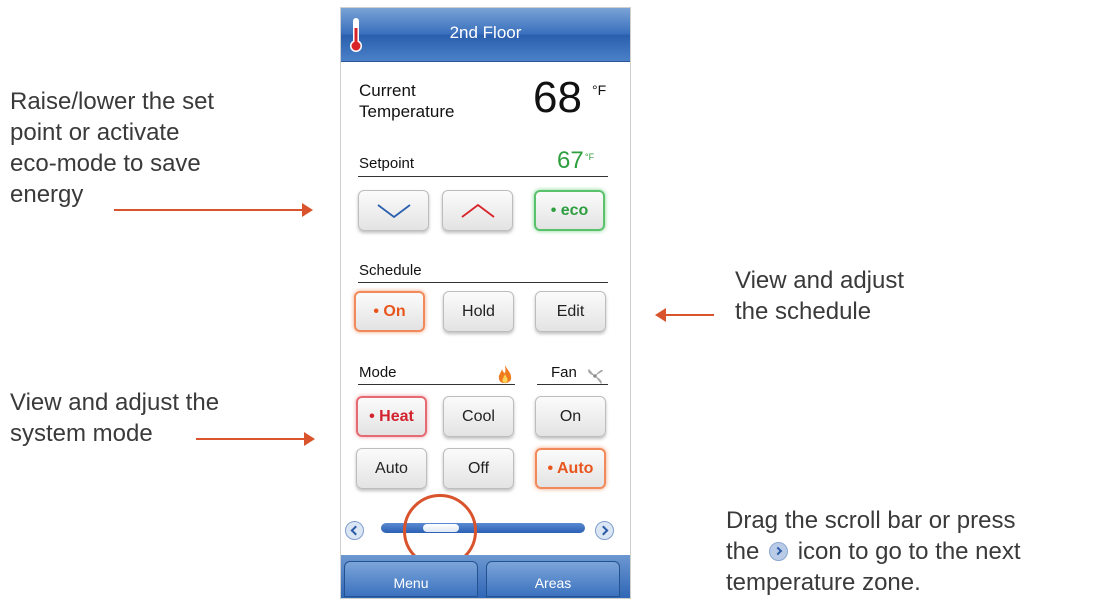  I want to click on fan-icon, so click(595, 376).